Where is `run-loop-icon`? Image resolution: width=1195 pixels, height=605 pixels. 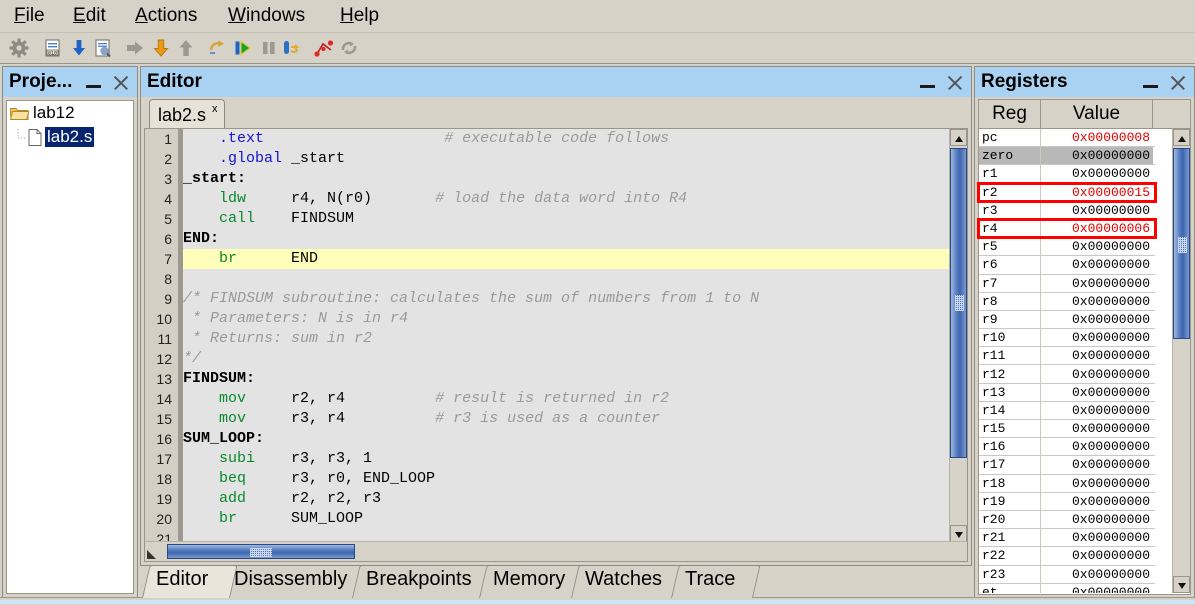 run-loop-icon is located at coordinates (218, 48).